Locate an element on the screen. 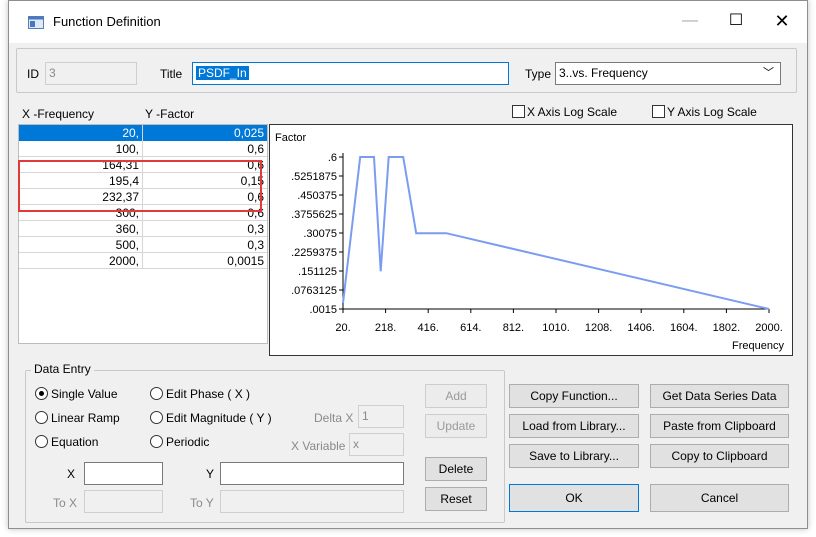 The width and height of the screenshot is (816, 537). type-label: Type is located at coordinates (538, 74).